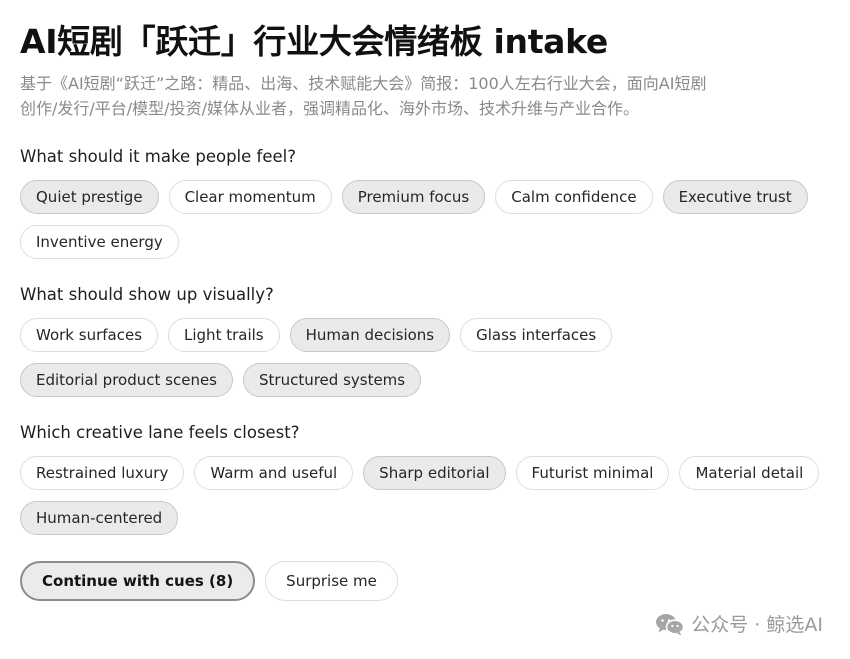 Image resolution: width=850 pixels, height=659 pixels. I want to click on page-title: AI短剧「跃迁」行业大会情绪板 intake, so click(314, 41).